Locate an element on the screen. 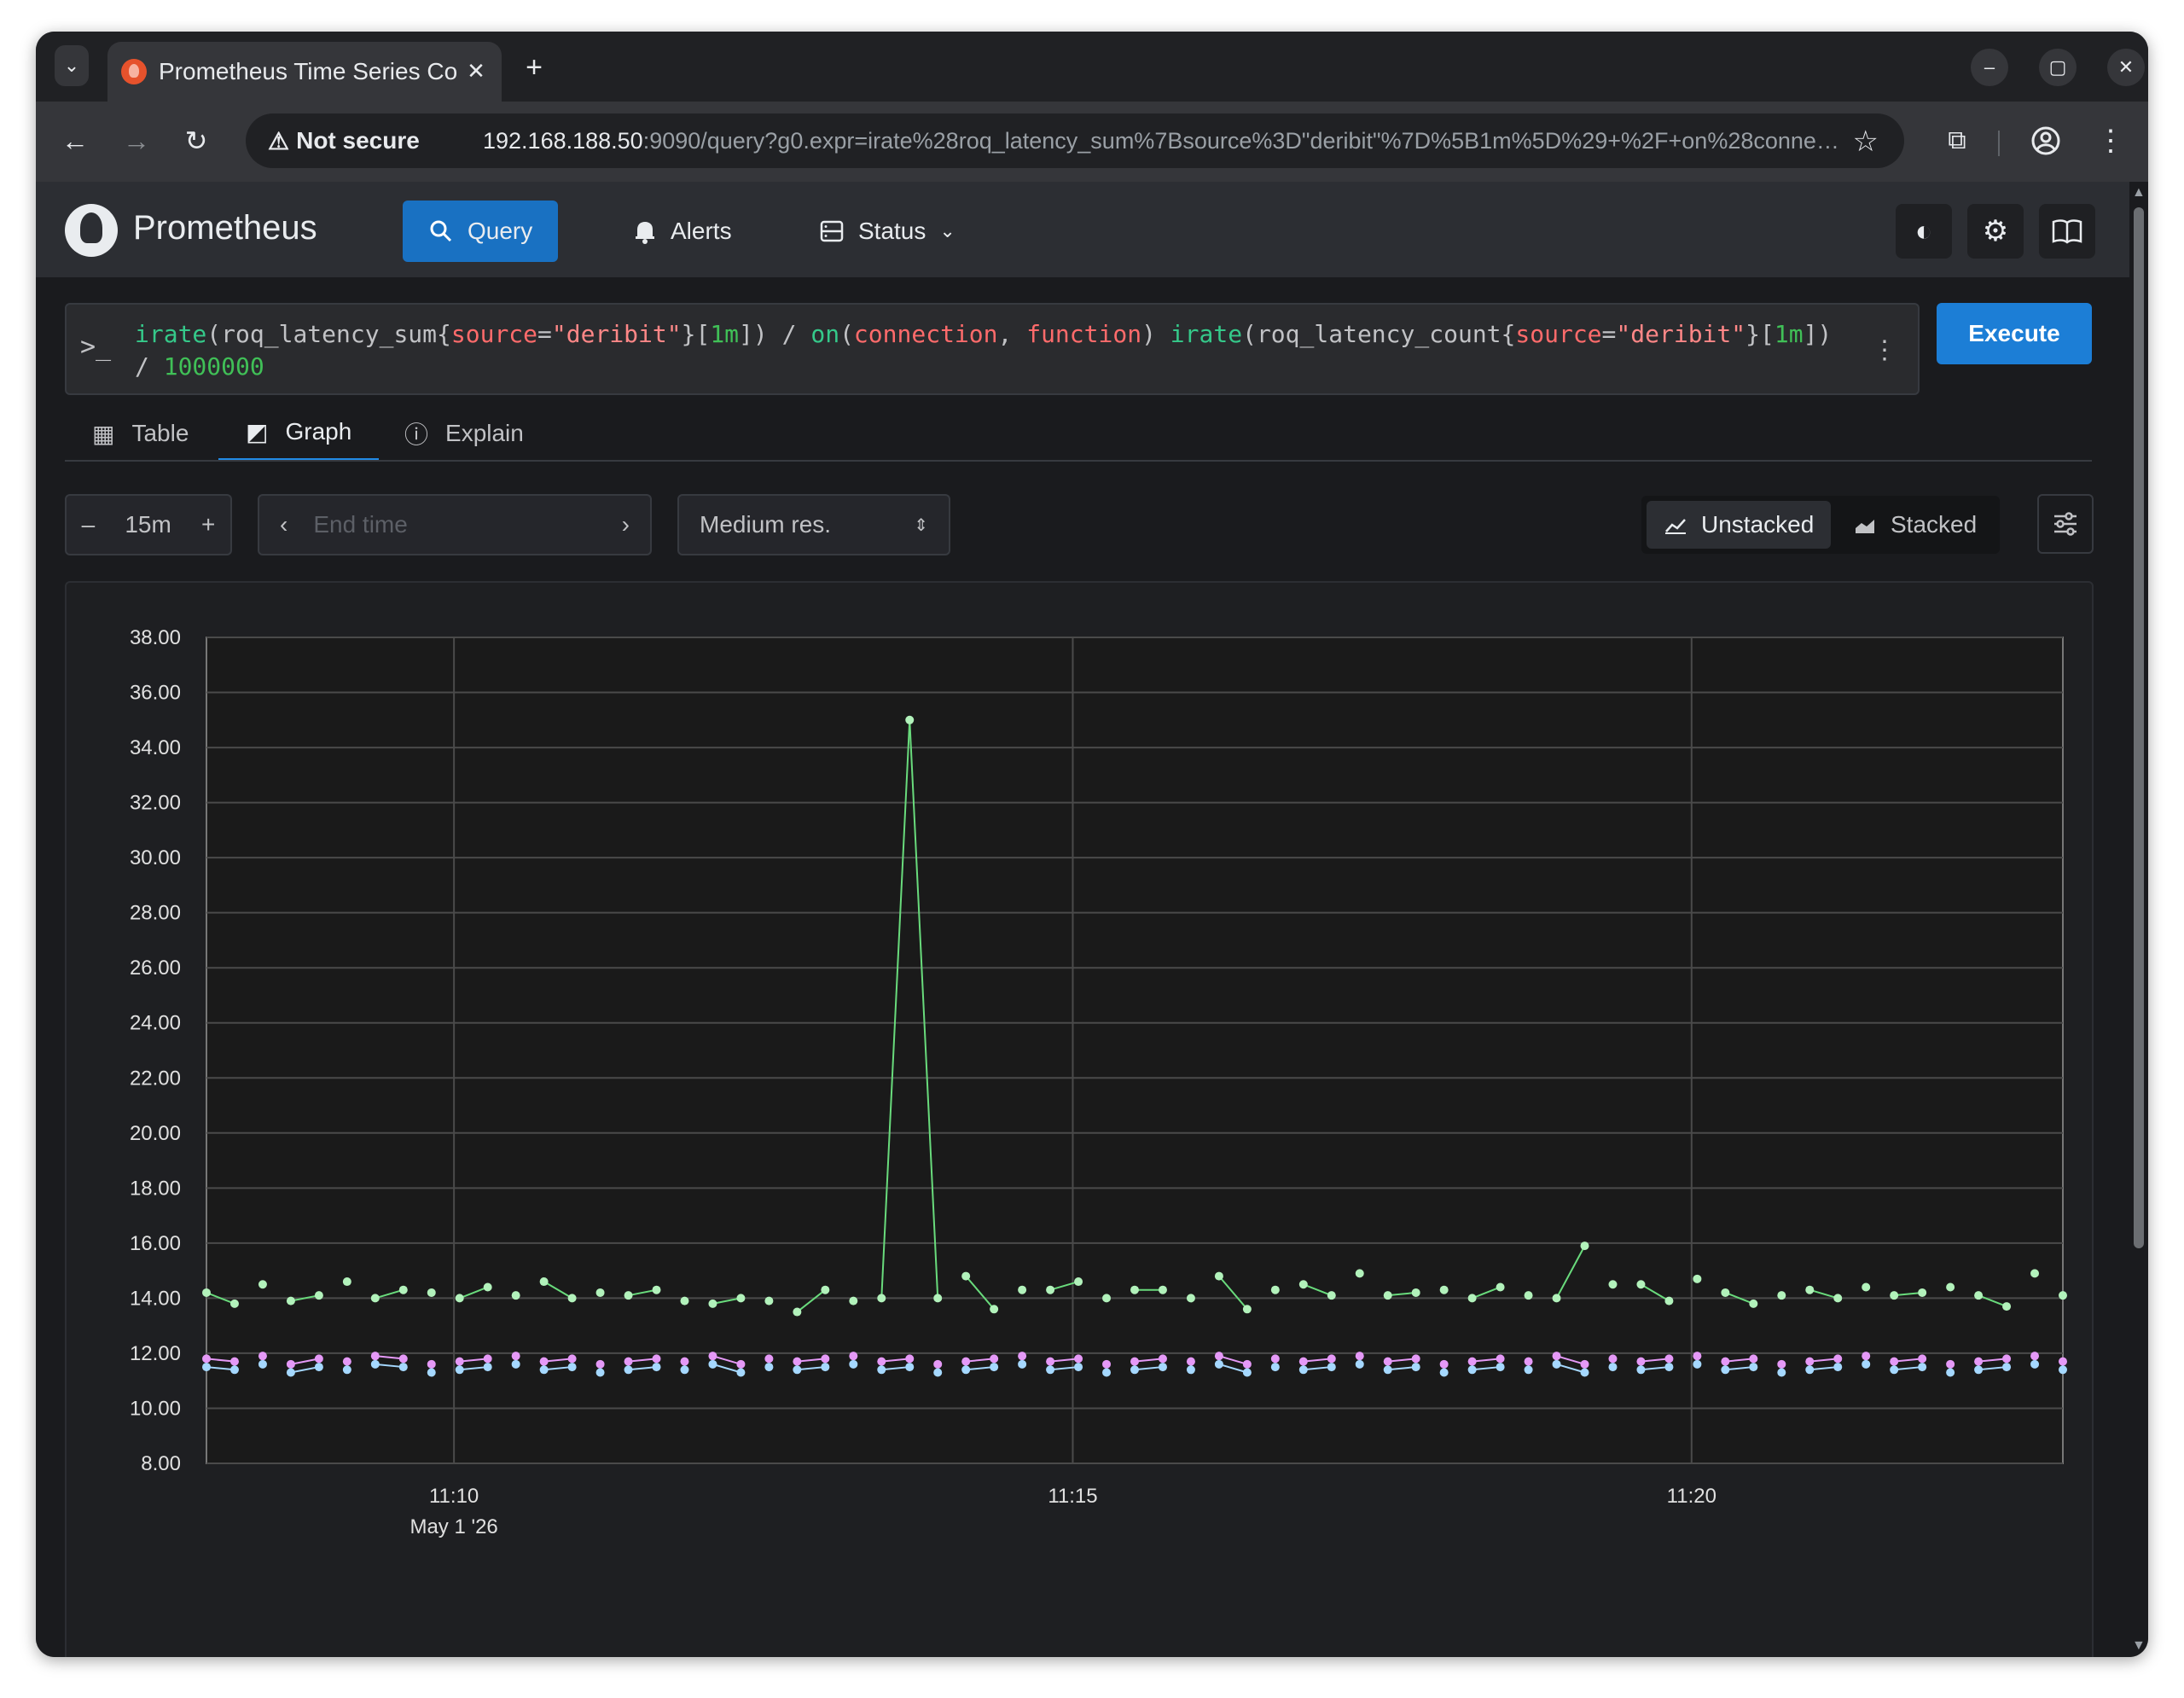 This screenshot has height=1698, width=2184. scrollbar-thumb is located at coordinates (2139, 727).